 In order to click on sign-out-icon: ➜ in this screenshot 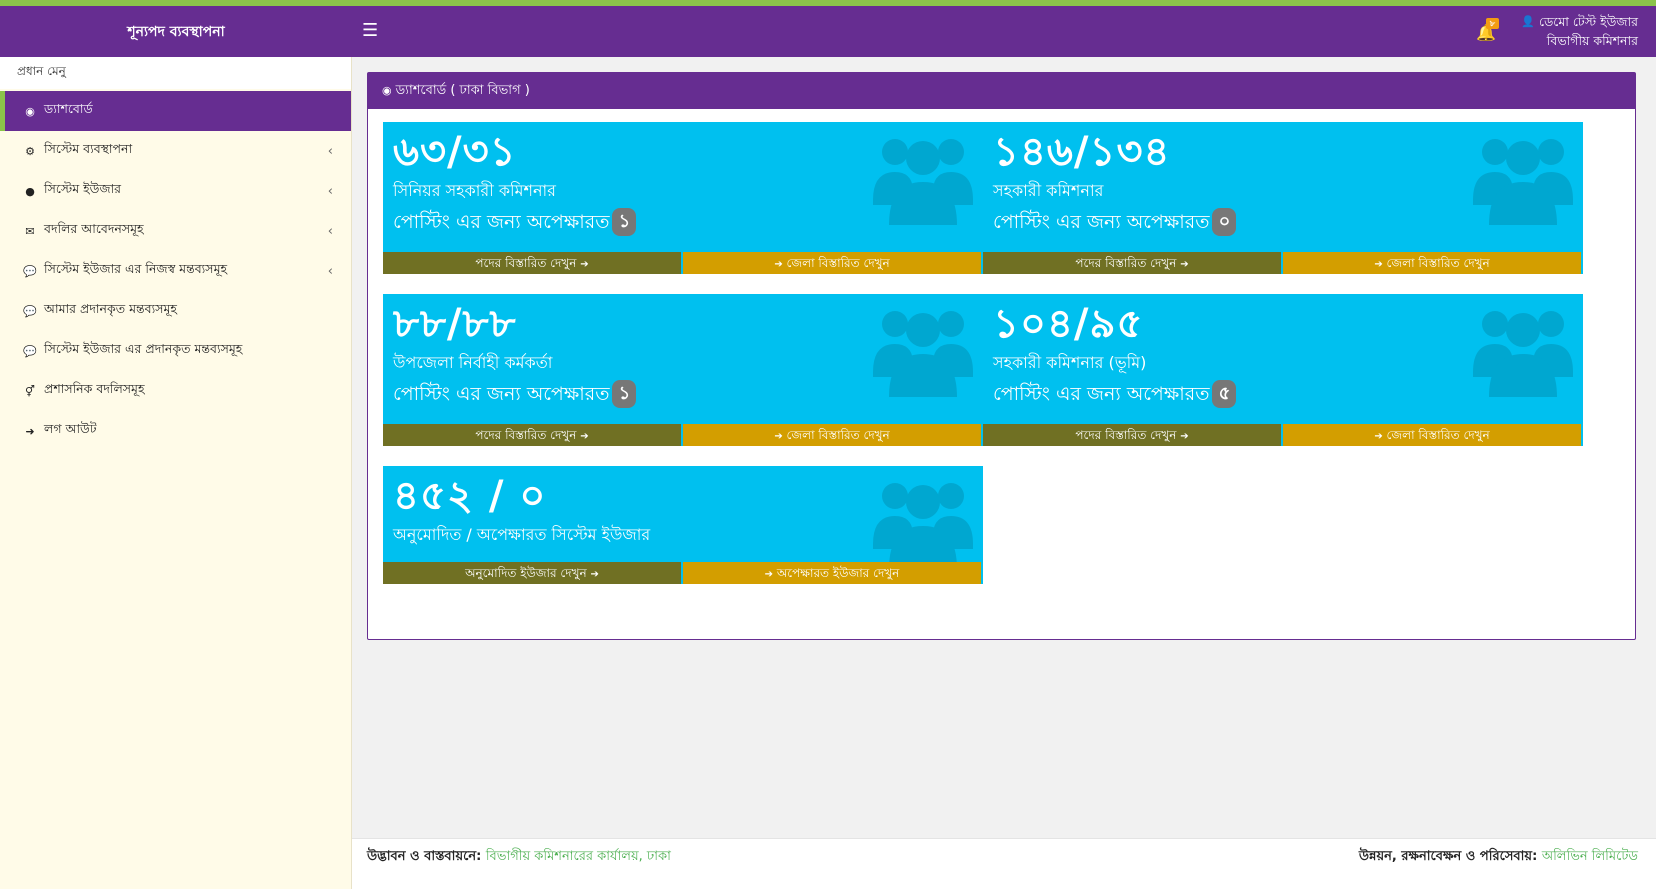, I will do `click(30, 431)`.